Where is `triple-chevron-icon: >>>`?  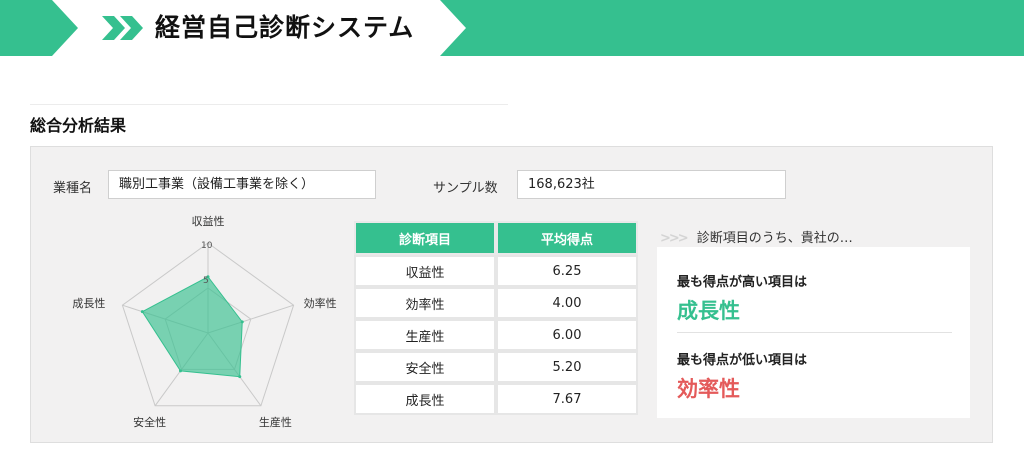 triple-chevron-icon: >>> is located at coordinates (674, 238).